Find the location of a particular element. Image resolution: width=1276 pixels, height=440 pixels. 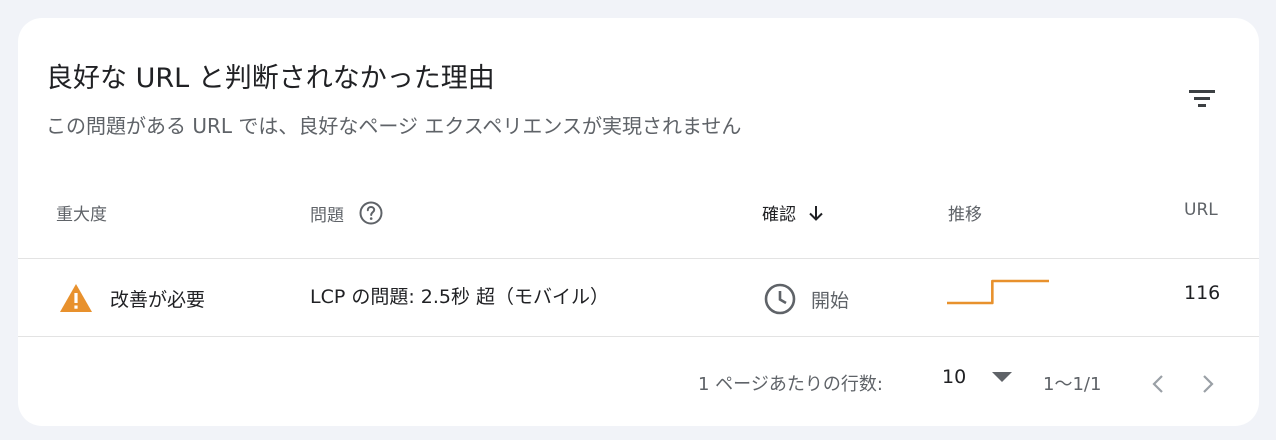

pagination-range: 1〜1/1 is located at coordinates (1072, 384).